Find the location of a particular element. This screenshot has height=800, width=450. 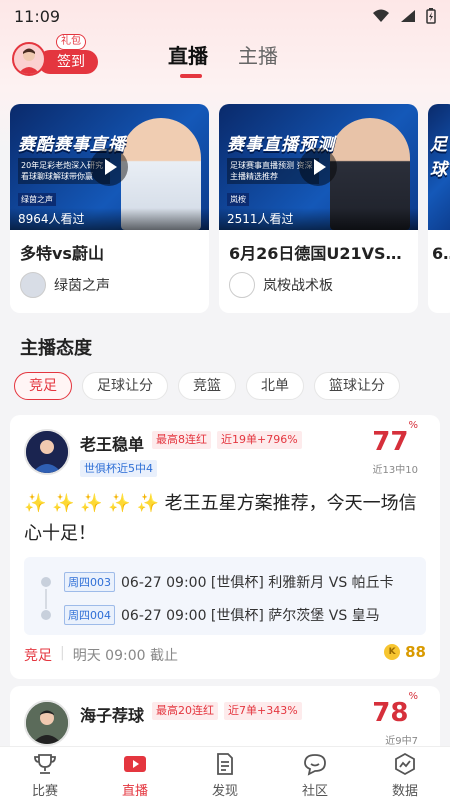

tab-live: 直播 is located at coordinates (188, 59).